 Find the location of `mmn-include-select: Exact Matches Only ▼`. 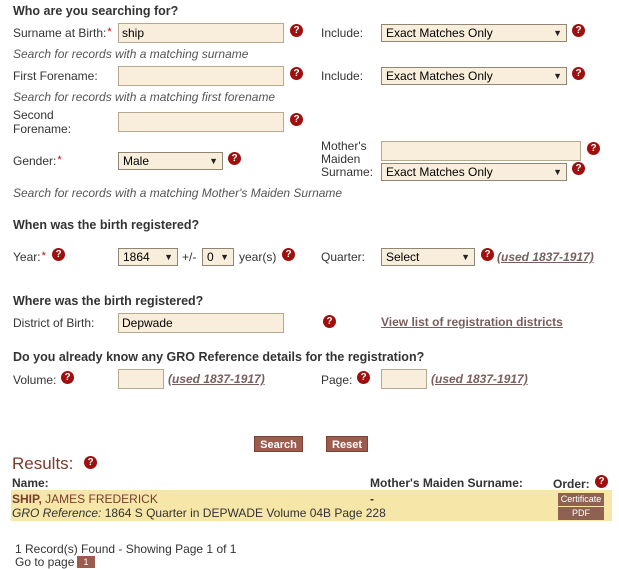

mmn-include-select: Exact Matches Only ▼ is located at coordinates (474, 172).